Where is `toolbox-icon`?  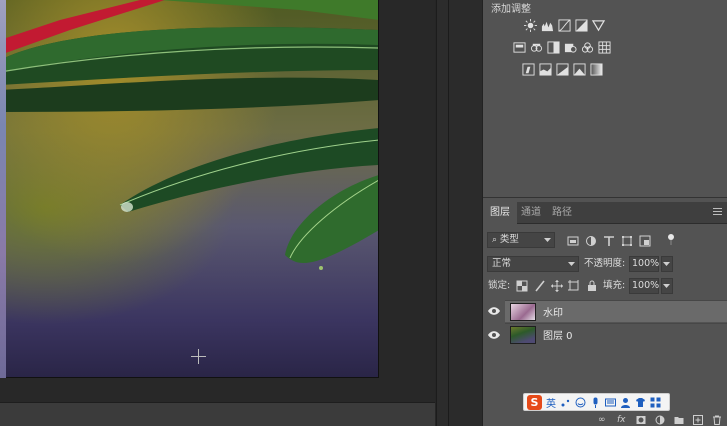 toolbox-icon is located at coordinates (655, 402).